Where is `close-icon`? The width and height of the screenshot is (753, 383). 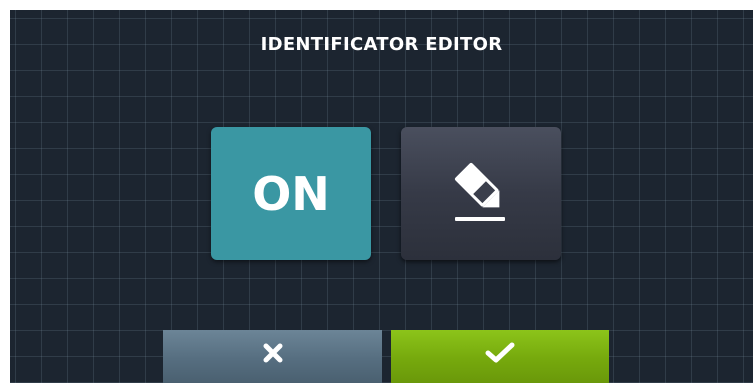 close-icon is located at coordinates (273, 353).